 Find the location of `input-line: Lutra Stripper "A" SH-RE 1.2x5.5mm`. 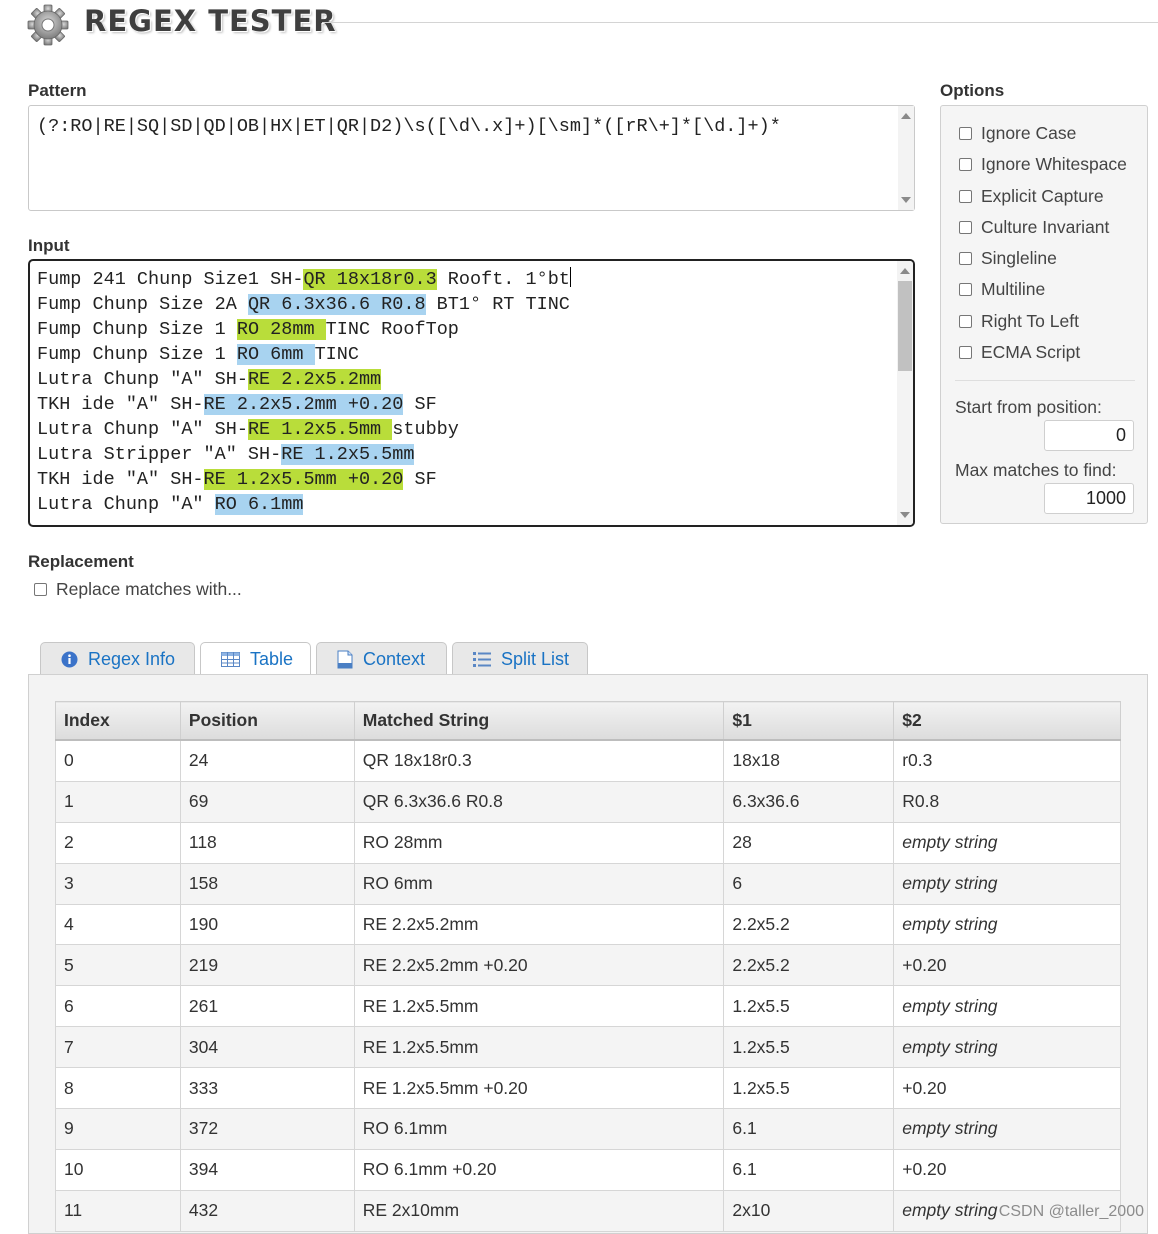

input-line: Lutra Stripper "A" SH-RE 1.2x5.5mm is located at coordinates (304, 454).